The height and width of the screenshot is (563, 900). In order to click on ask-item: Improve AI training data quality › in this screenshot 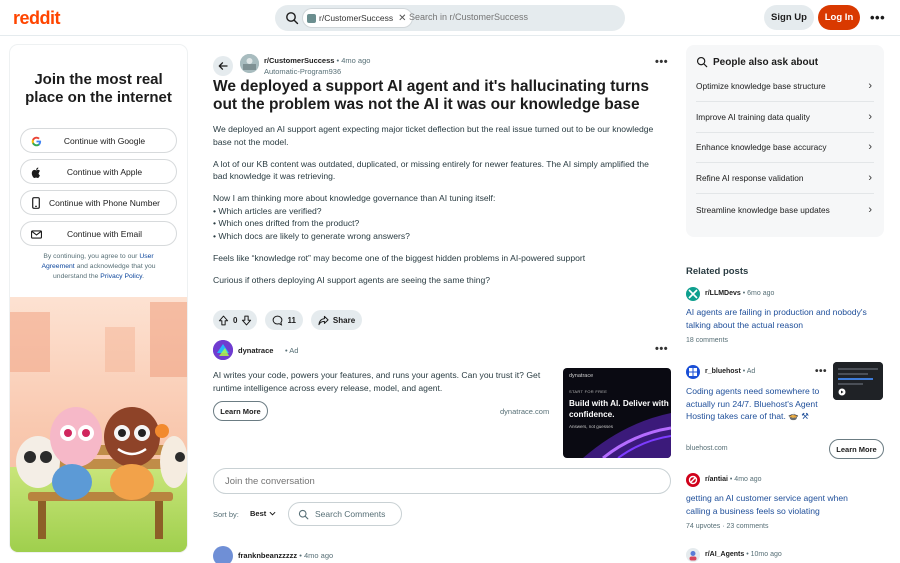, I will do `click(785, 117)`.